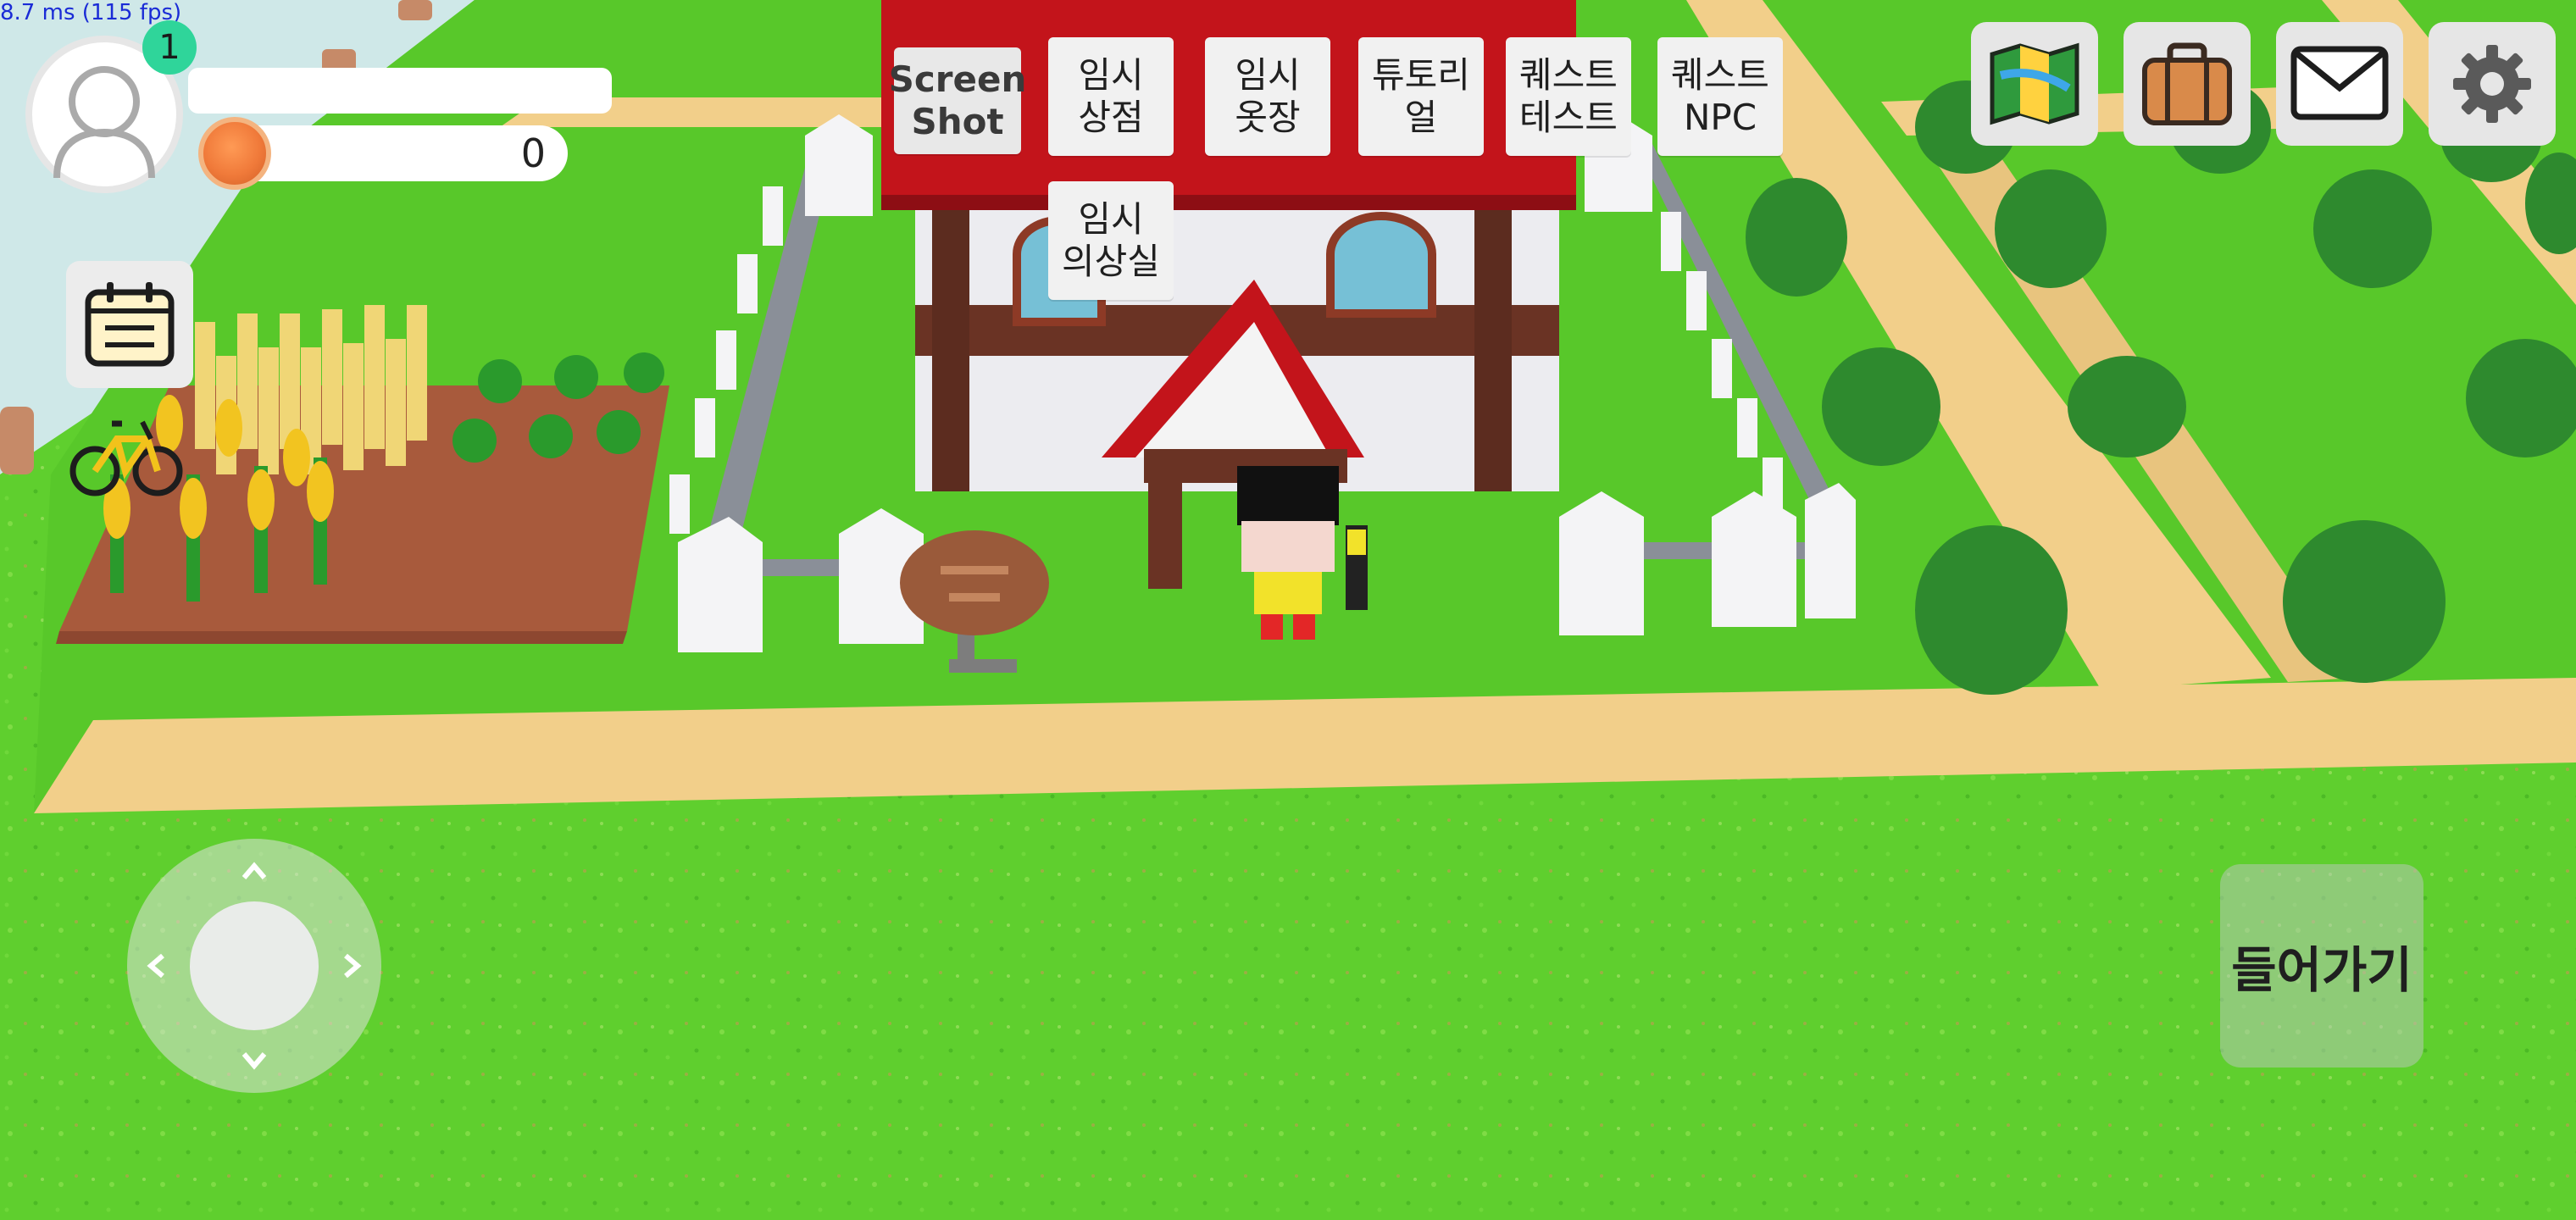  Describe the element at coordinates (957, 100) in the screenshot. I see `screenshot-button: Screen Shot` at that location.